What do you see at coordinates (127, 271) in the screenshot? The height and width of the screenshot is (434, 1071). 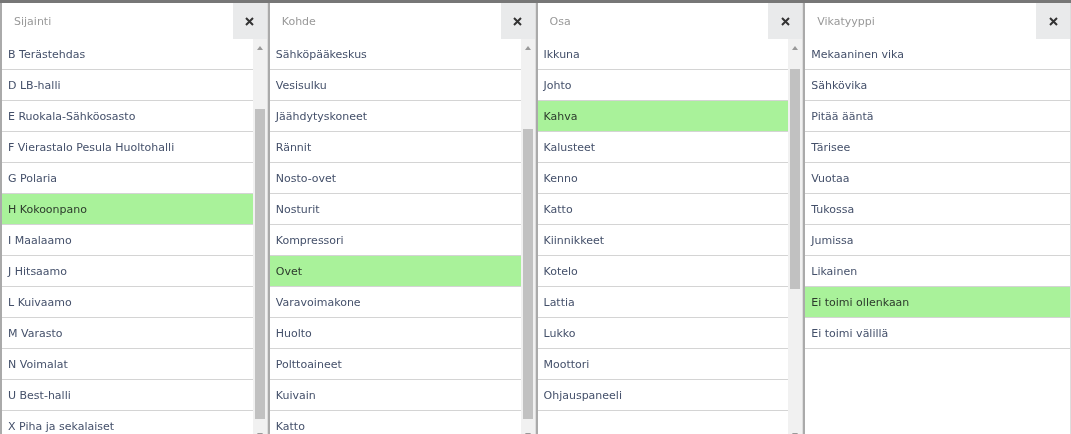 I see `list-item: J Hitsaamo` at bounding box center [127, 271].